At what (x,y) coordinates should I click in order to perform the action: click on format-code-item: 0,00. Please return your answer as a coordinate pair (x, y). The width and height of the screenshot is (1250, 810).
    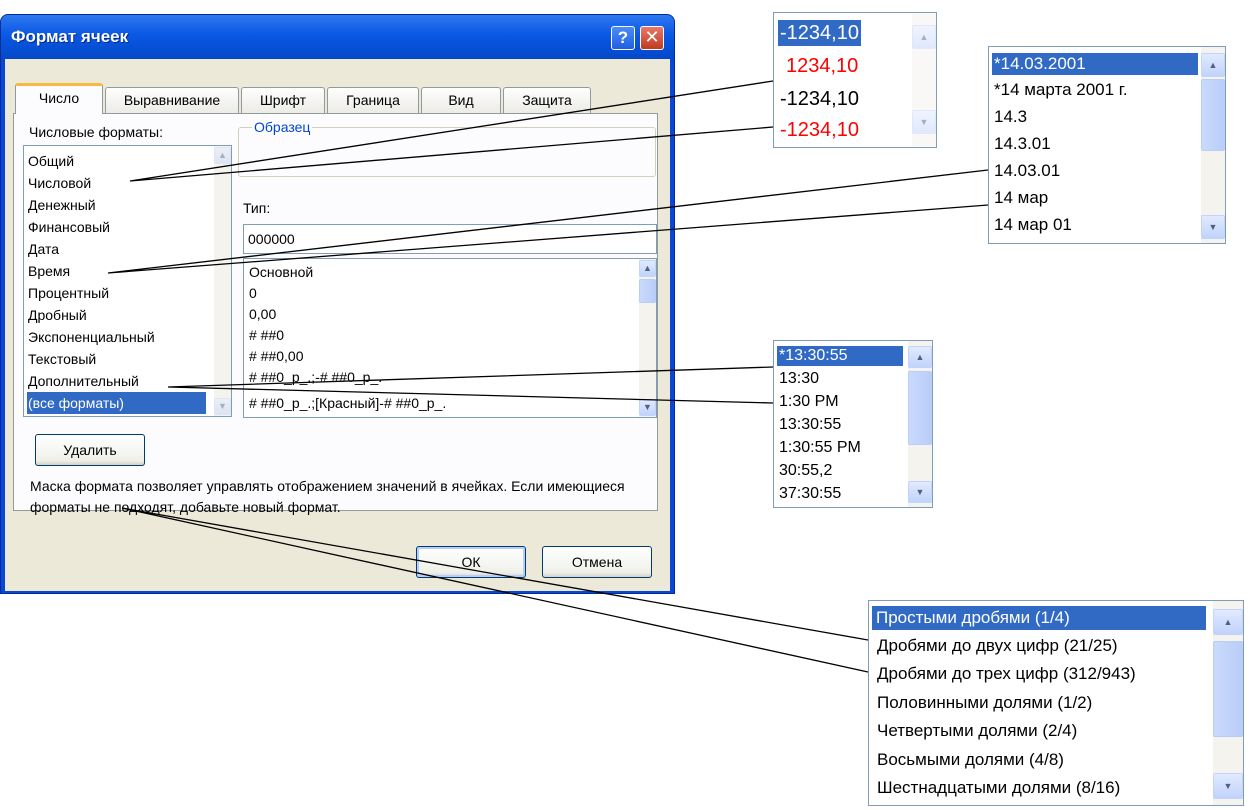
    Looking at the image, I should click on (262, 314).